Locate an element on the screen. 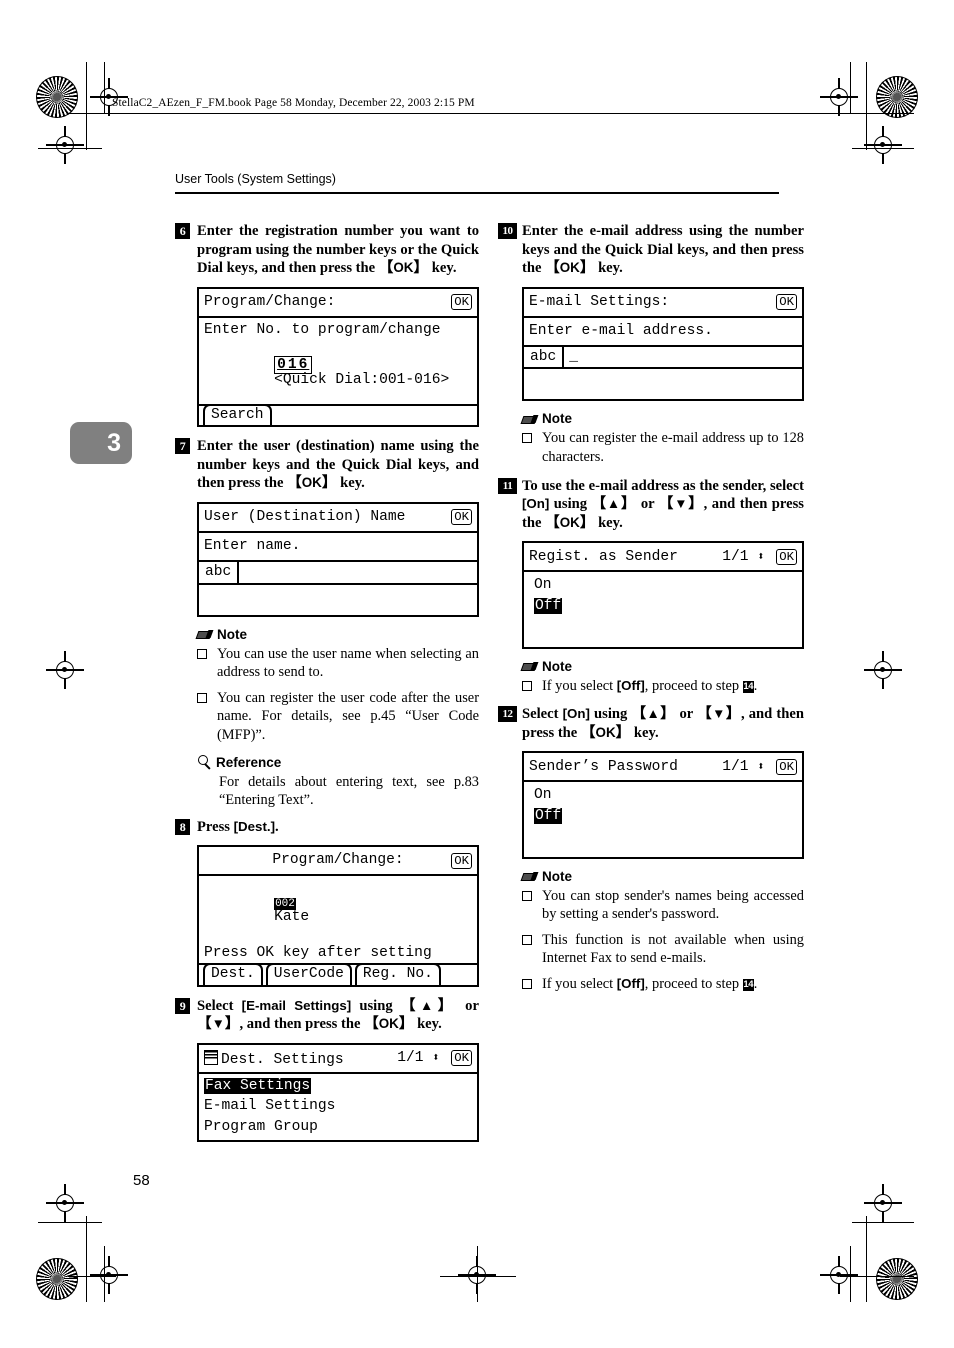  email-input-field: _ is located at coordinates (683, 357).